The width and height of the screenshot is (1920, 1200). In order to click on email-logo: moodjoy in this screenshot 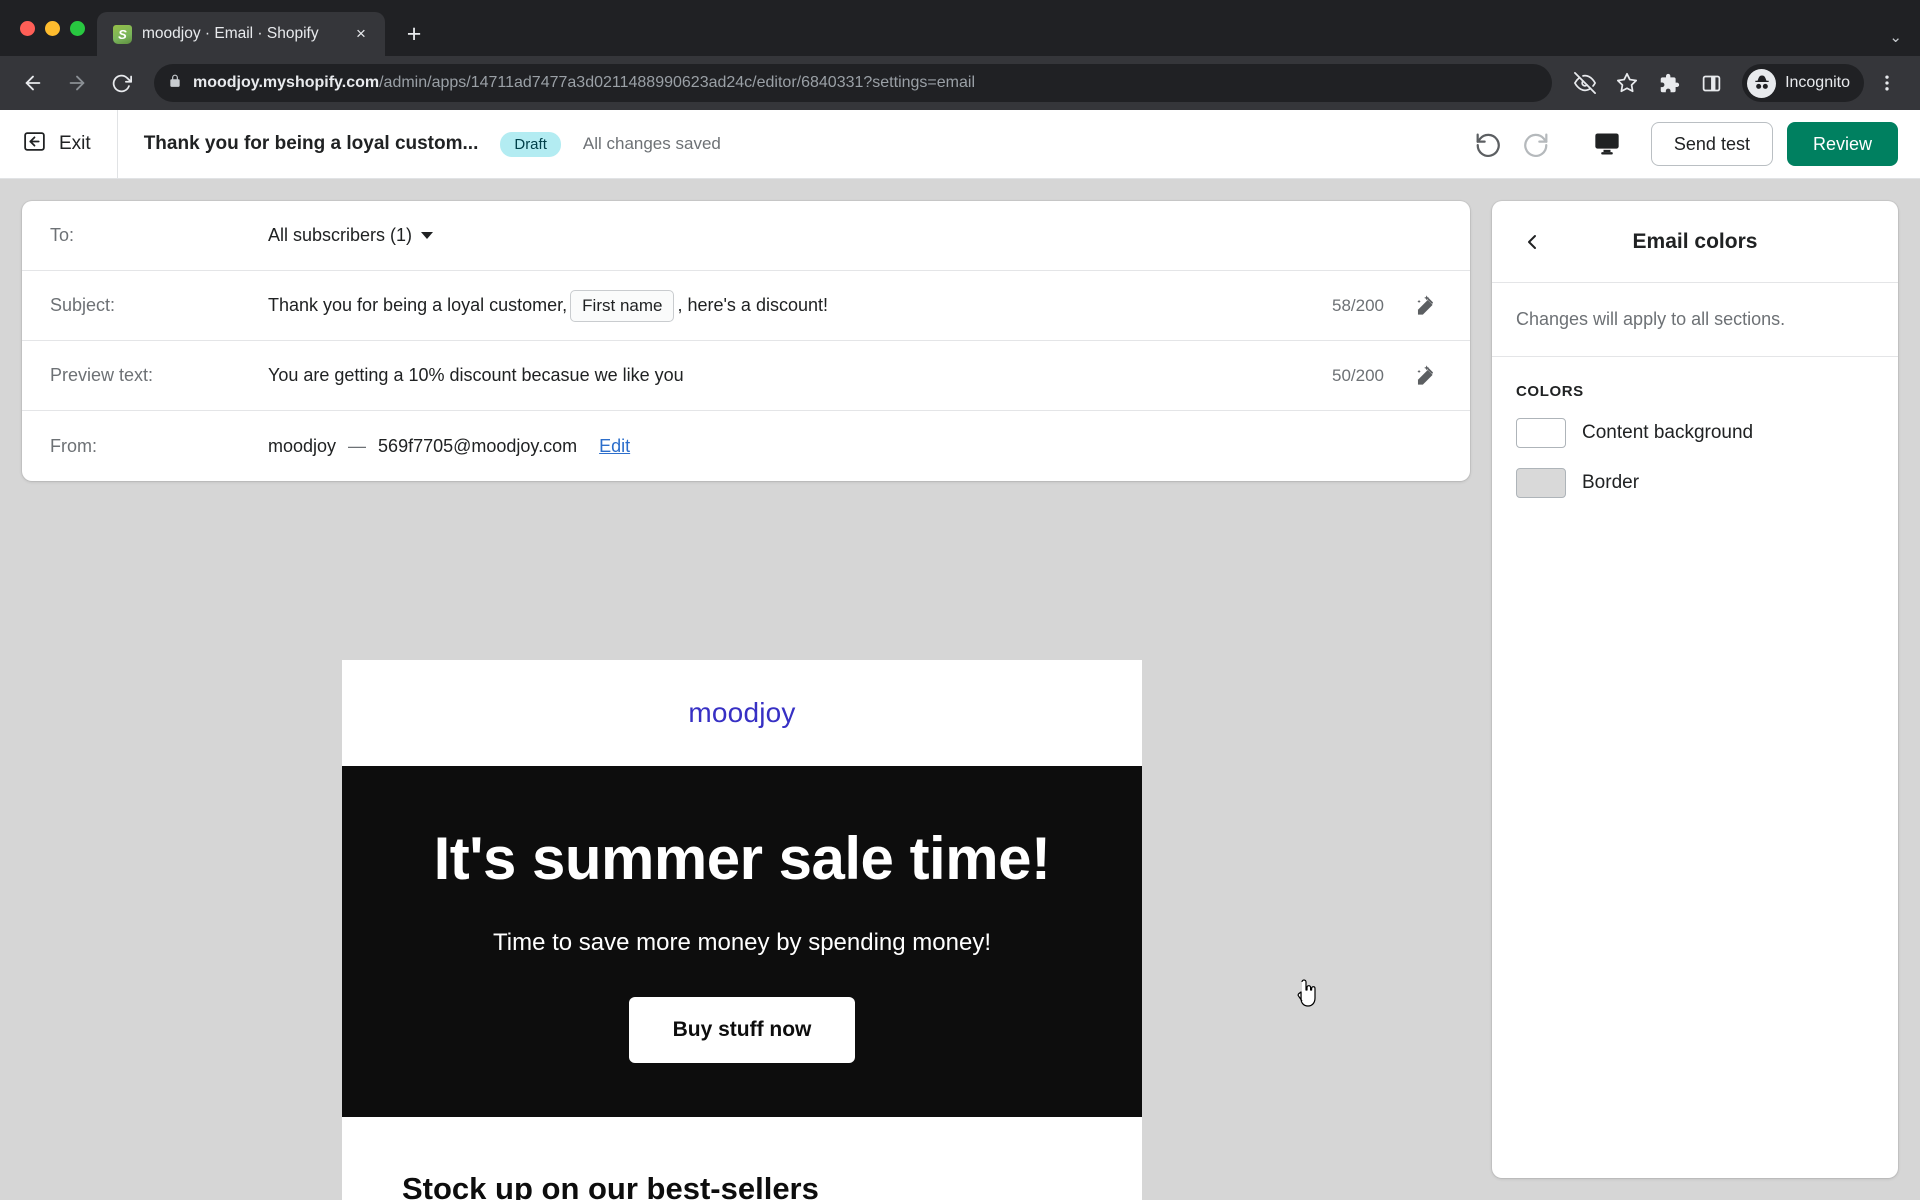, I will do `click(742, 712)`.